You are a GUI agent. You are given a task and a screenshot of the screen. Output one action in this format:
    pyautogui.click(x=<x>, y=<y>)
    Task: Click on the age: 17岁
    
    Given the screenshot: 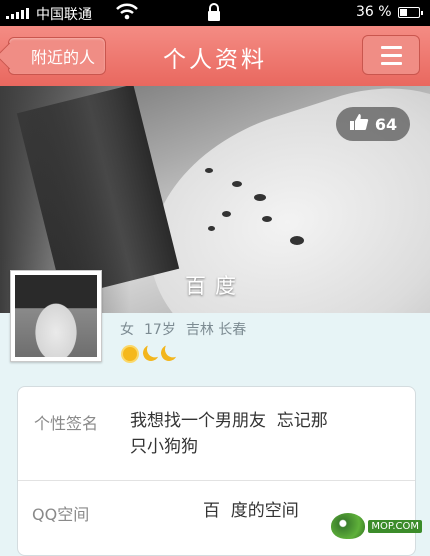 What is the action you would take?
    pyautogui.click(x=160, y=330)
    